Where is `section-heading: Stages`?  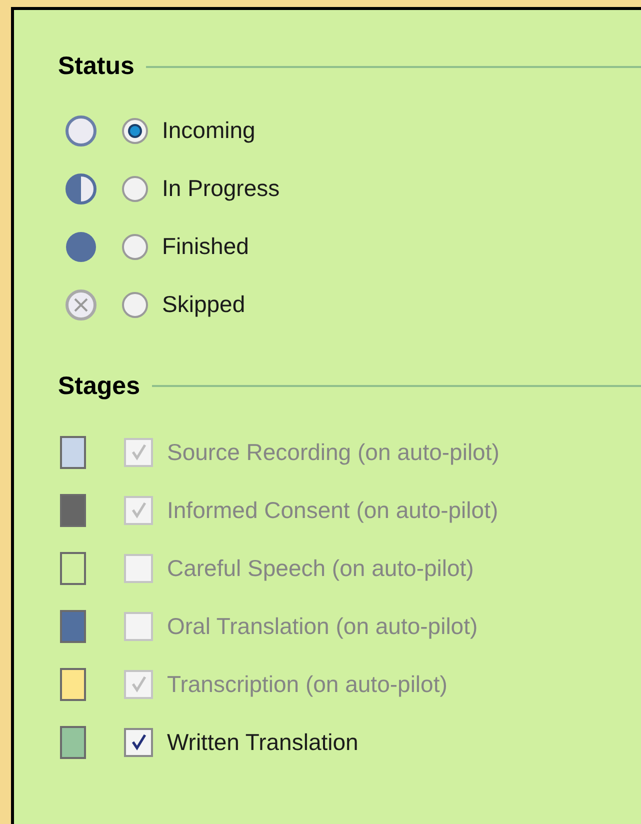
section-heading: Stages is located at coordinates (99, 386).